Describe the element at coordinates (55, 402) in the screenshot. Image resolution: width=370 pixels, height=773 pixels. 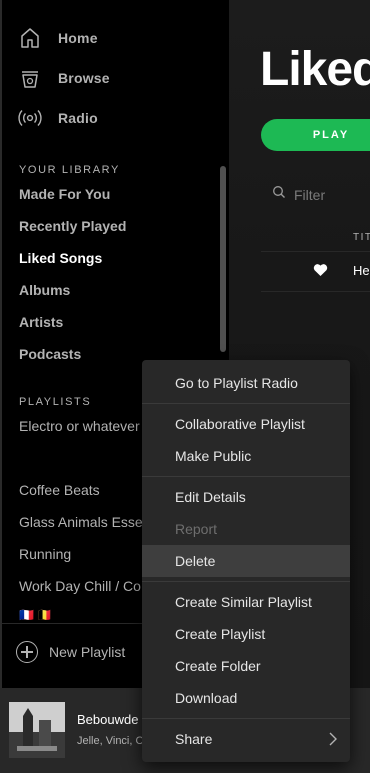
I see `playlists-heading: PLAYLISTS` at that location.